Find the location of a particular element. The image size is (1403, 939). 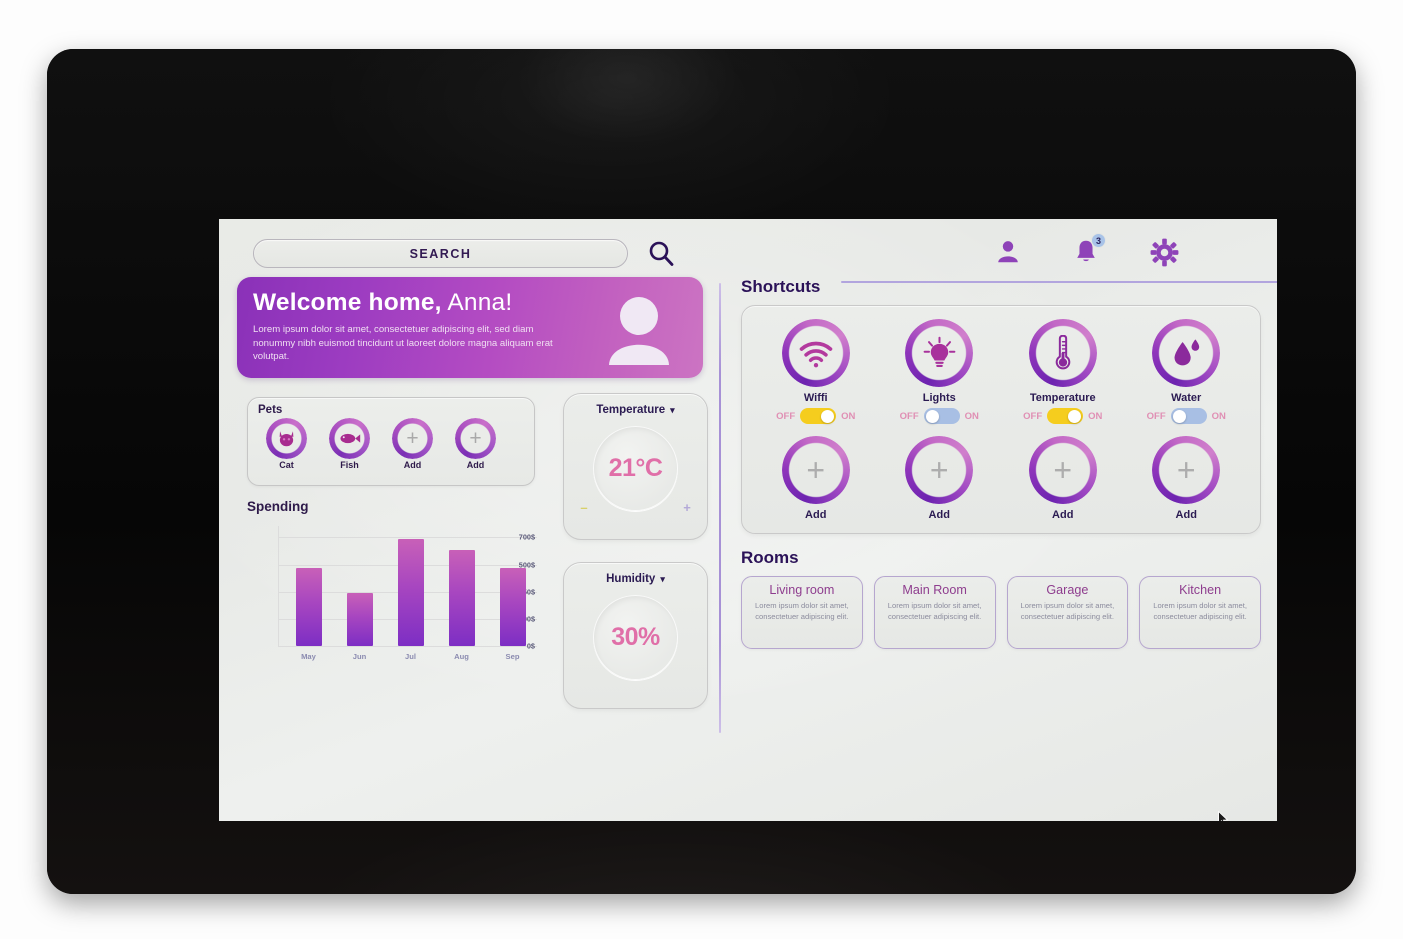

shortcut-toggle-row: OFF ON is located at coordinates (939, 416).